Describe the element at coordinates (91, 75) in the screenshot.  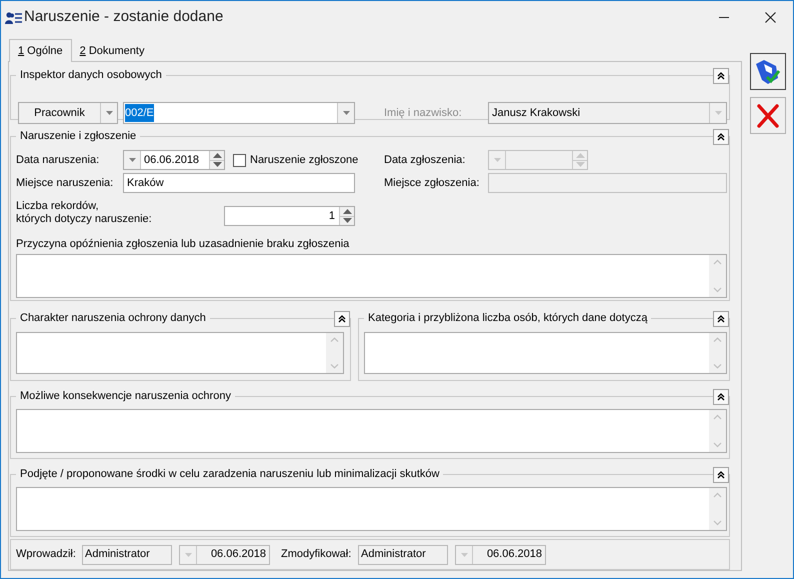
I see `group-title: Inspektor danych osobowych` at that location.